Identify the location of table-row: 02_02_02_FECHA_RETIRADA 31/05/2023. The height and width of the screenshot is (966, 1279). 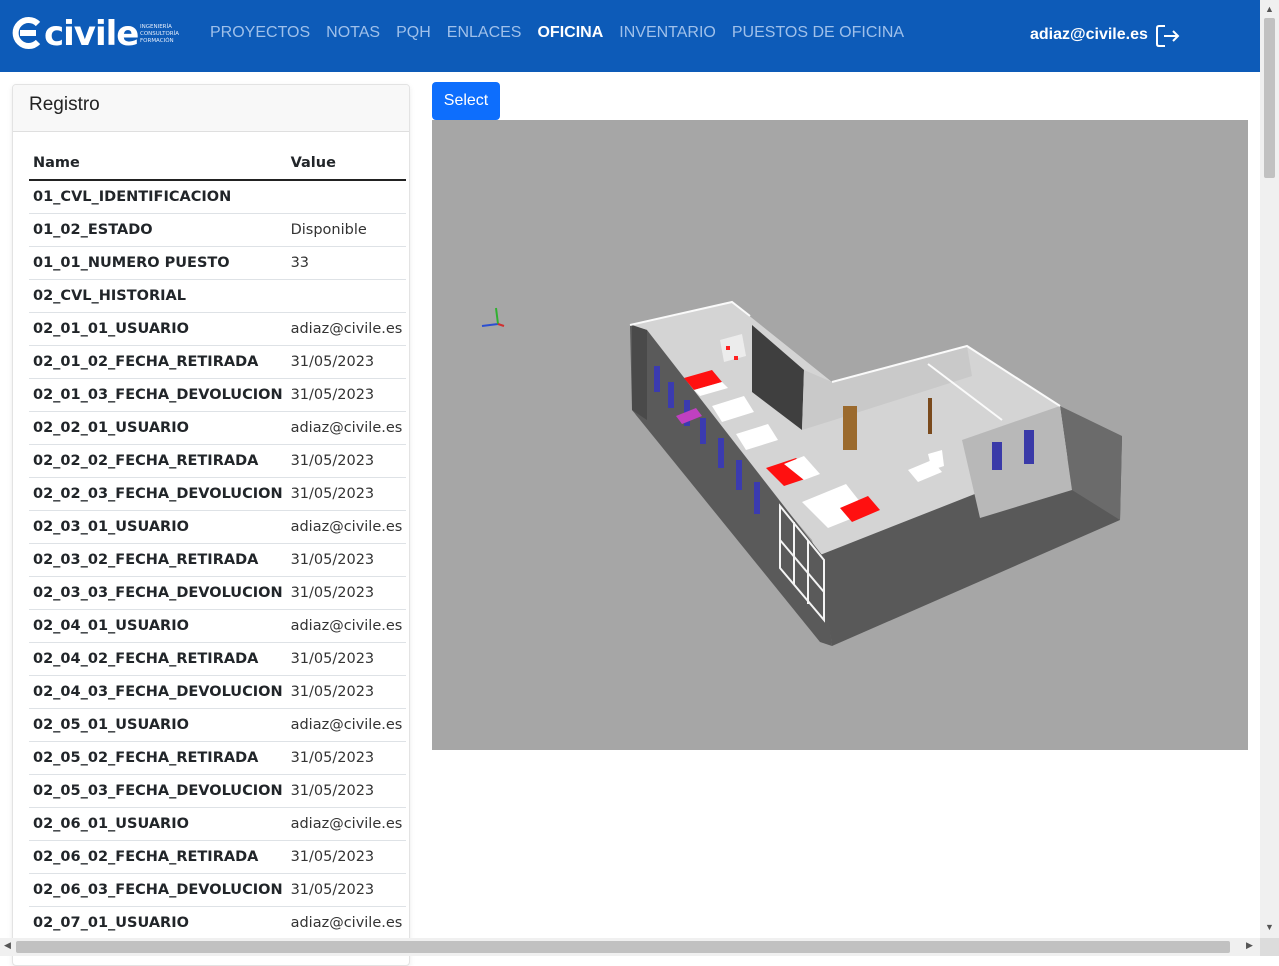
(218, 461).